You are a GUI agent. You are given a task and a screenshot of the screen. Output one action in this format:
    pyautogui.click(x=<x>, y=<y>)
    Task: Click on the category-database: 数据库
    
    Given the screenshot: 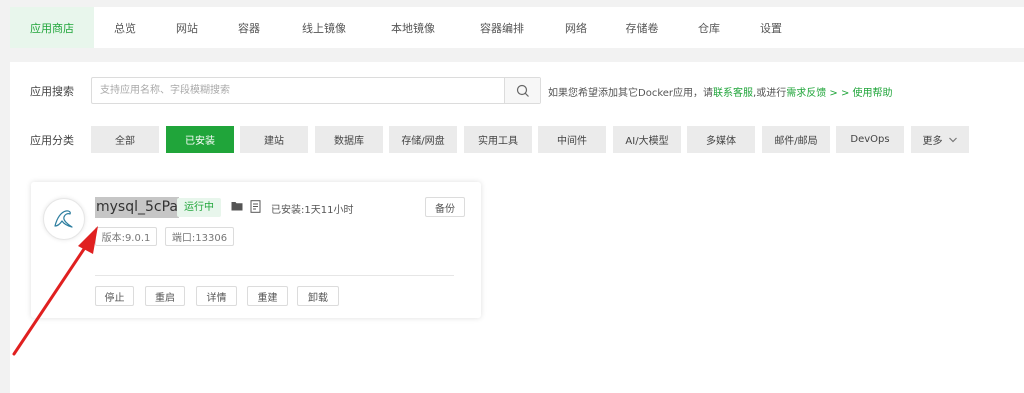 What is the action you would take?
    pyautogui.click(x=349, y=139)
    